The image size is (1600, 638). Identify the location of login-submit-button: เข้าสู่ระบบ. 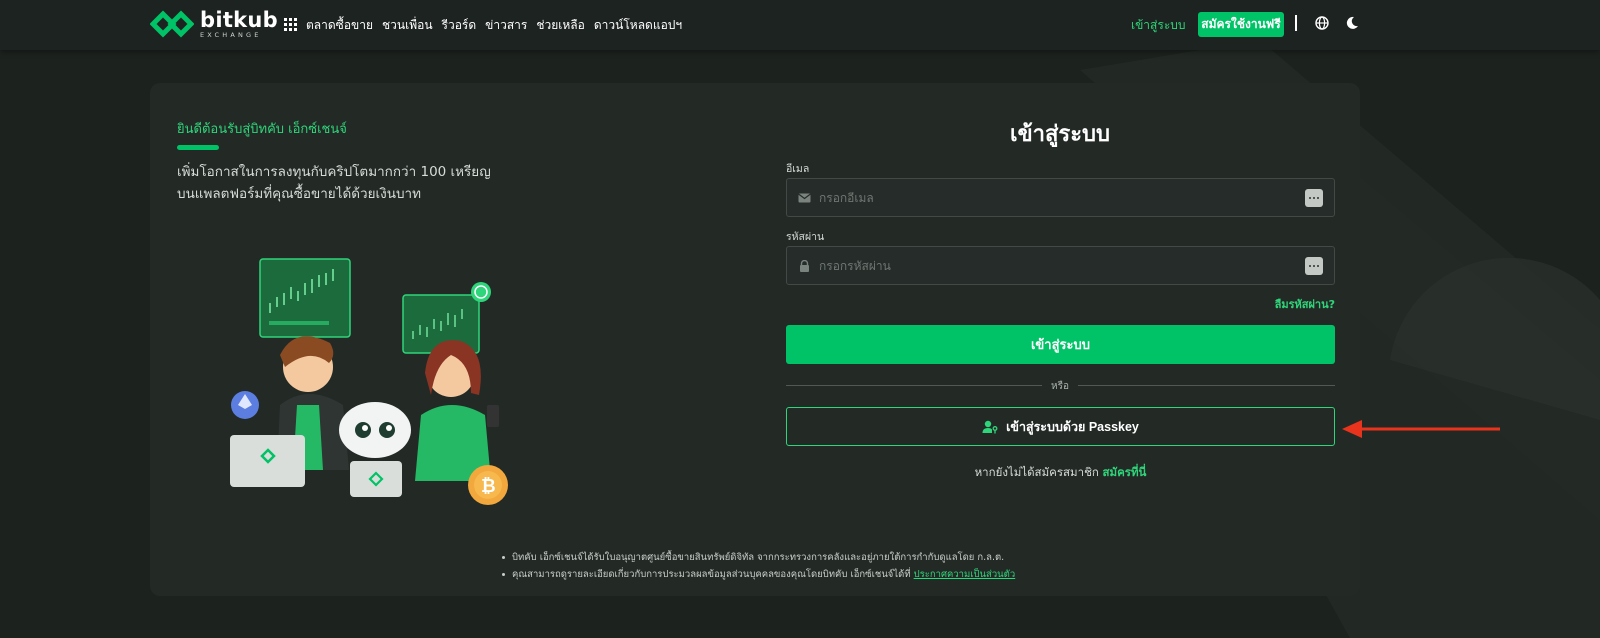
(1060, 344).